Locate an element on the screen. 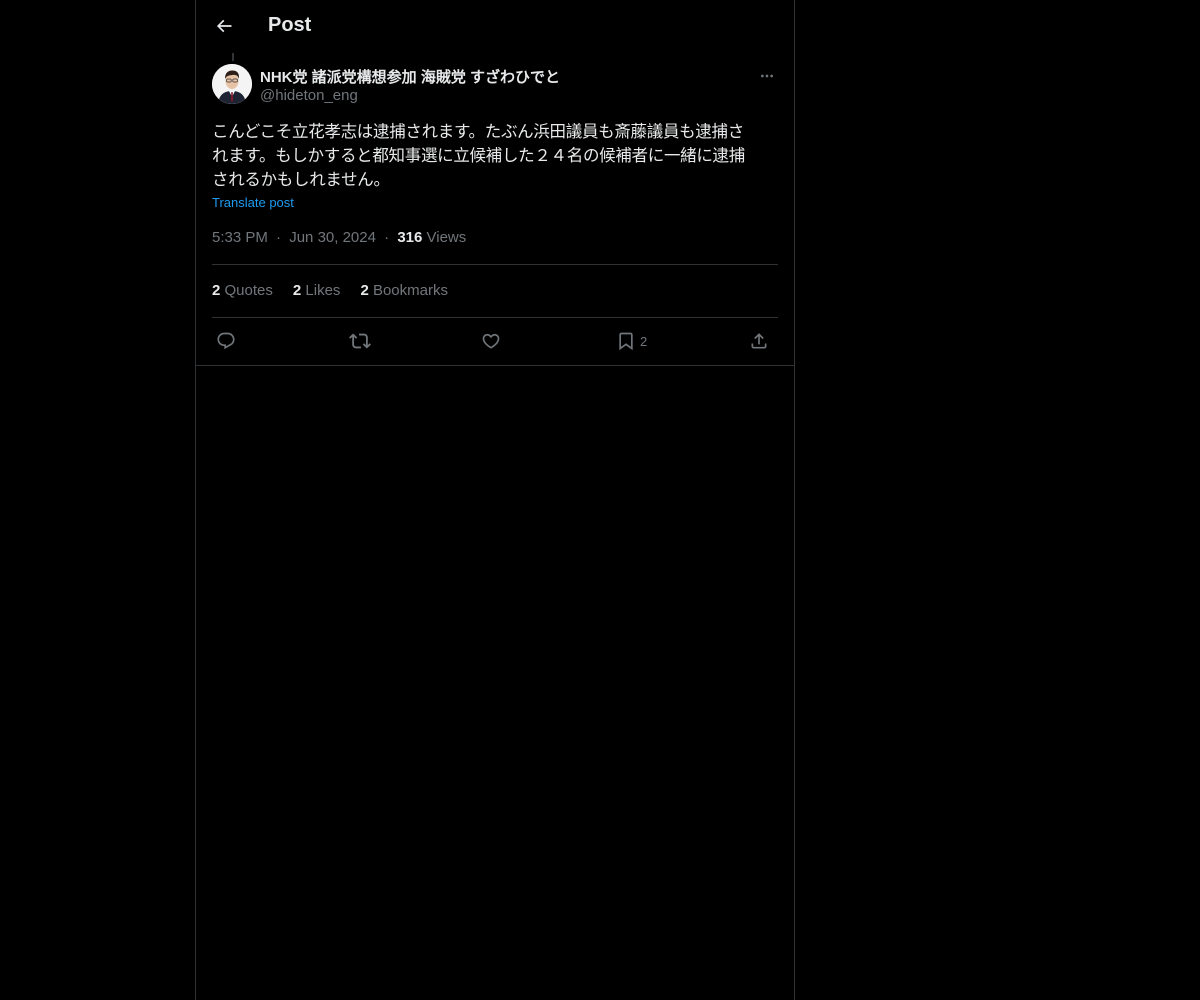  post-header: Post is located at coordinates (495, 26).